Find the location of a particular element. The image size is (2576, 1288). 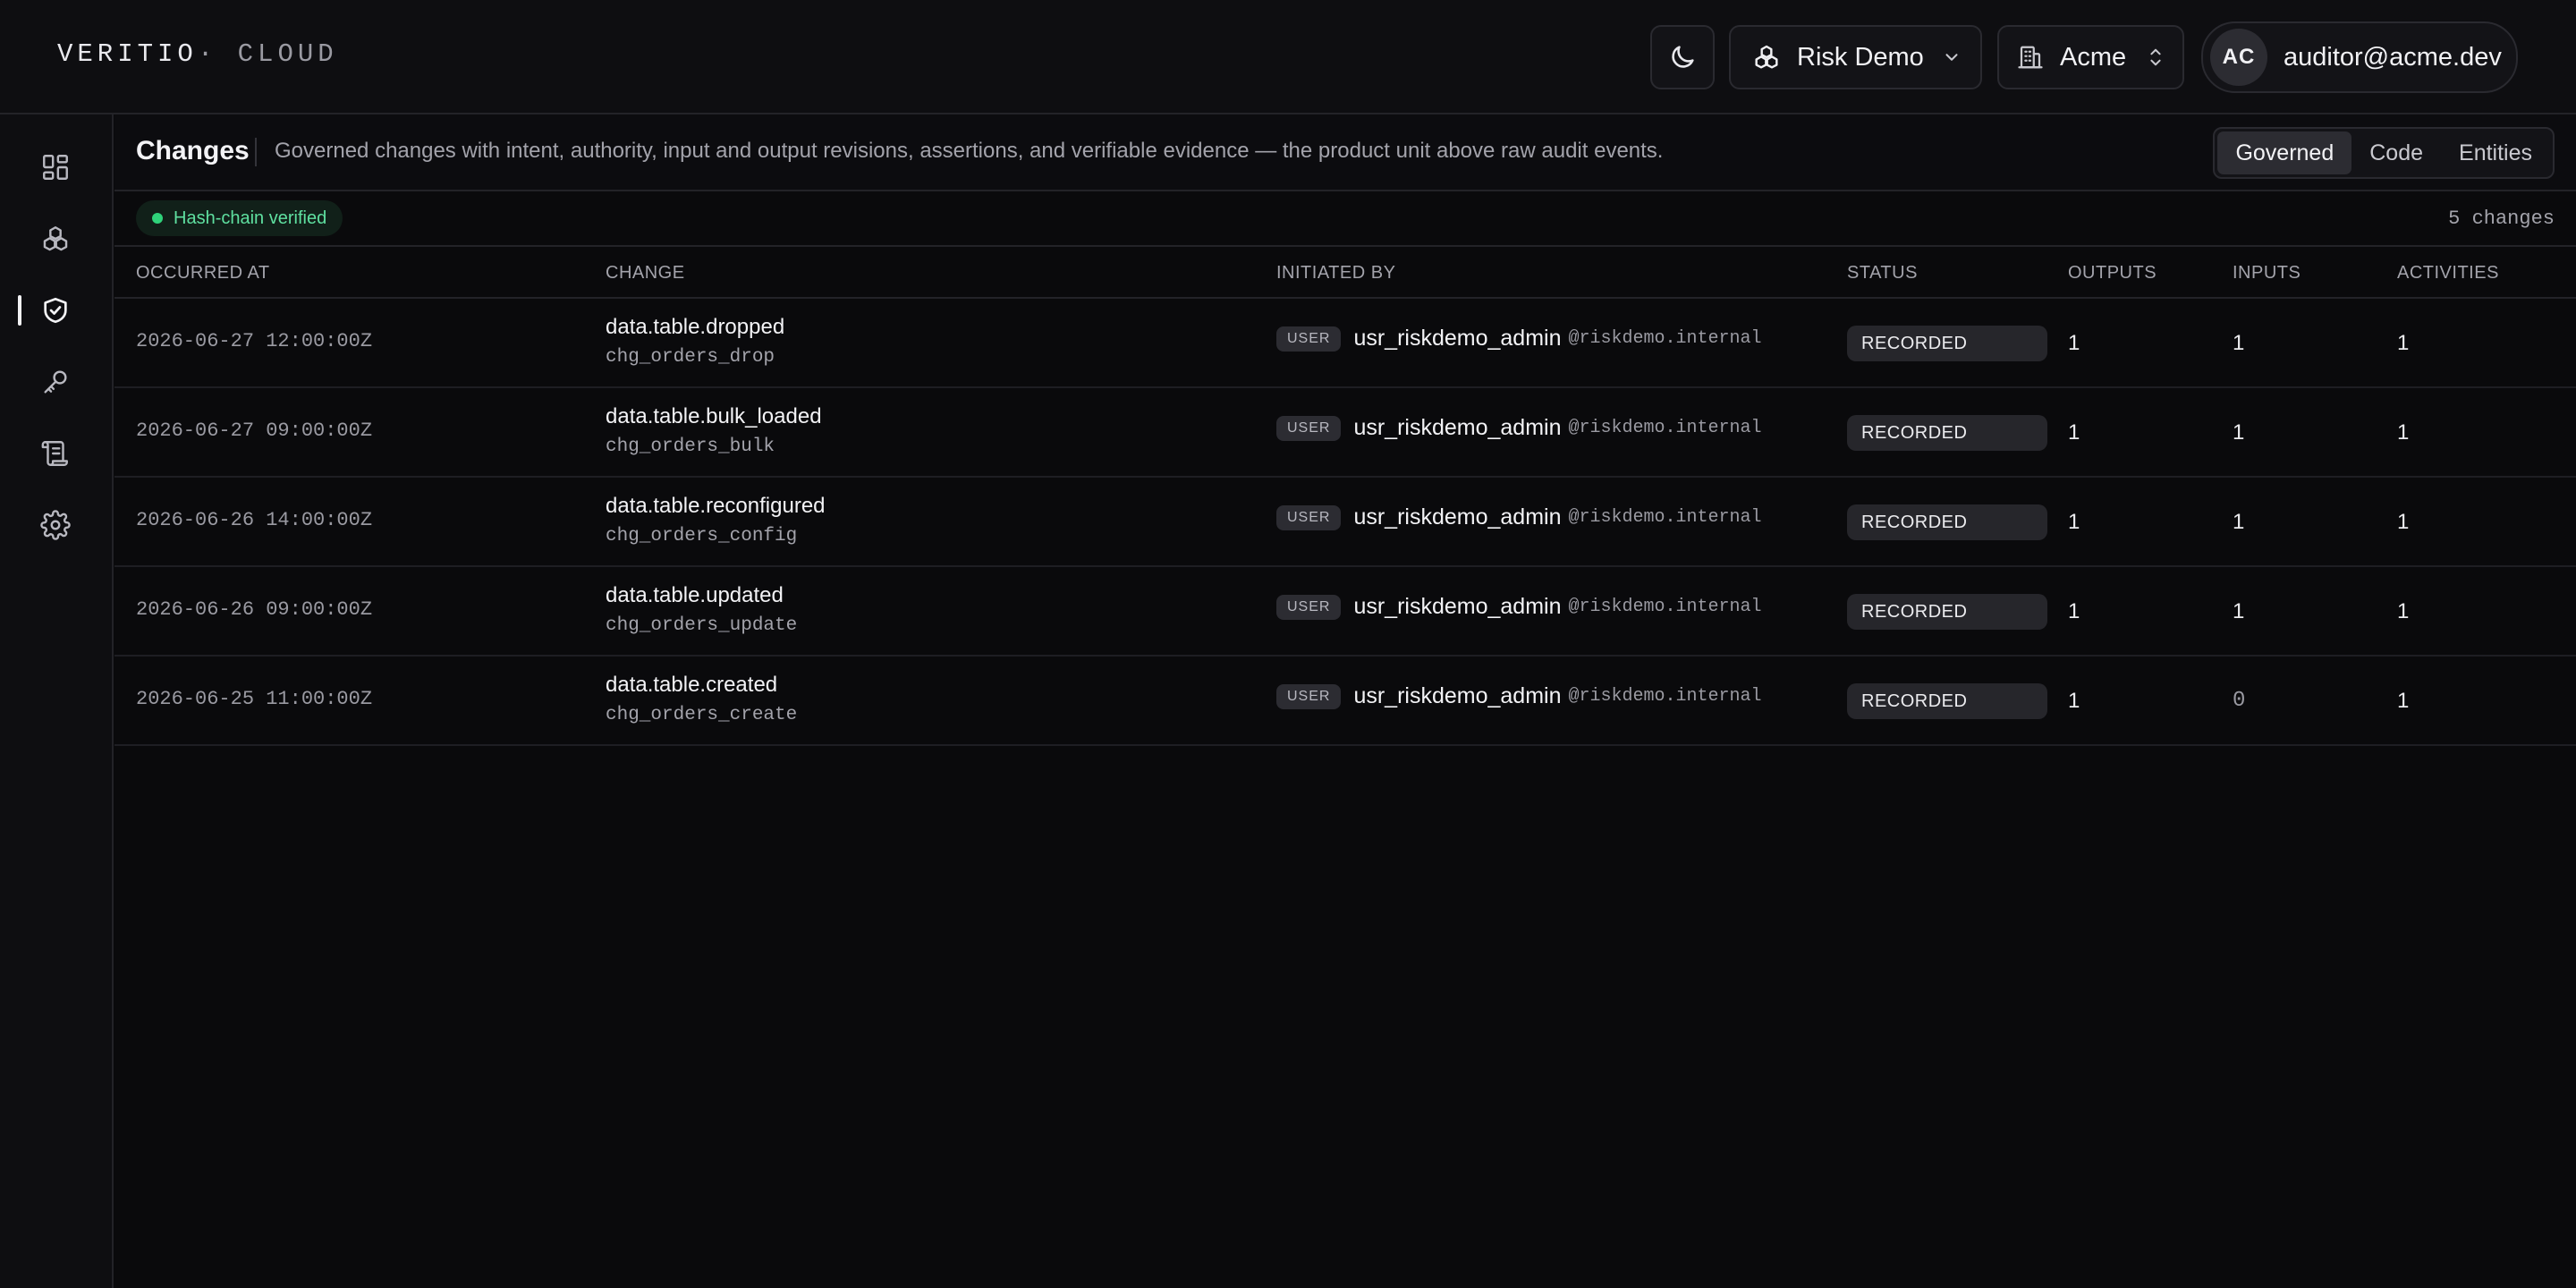

sidebar-item-settings is located at coordinates (55, 525).